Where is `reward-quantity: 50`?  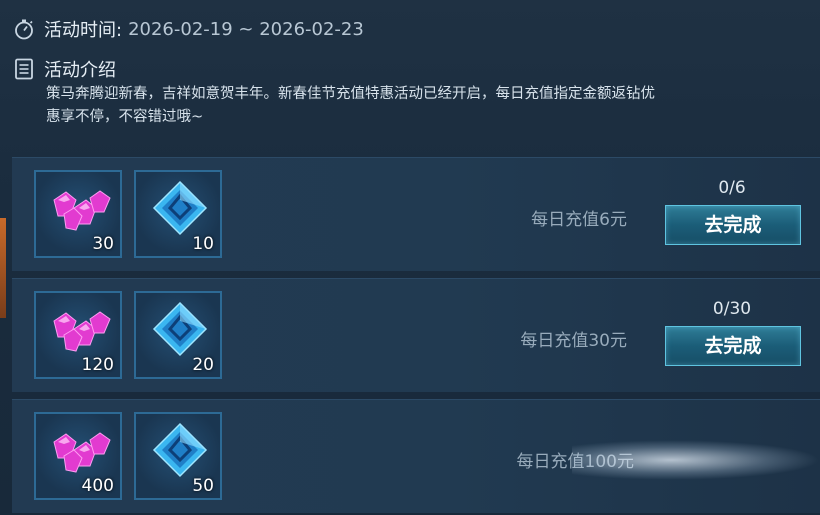
reward-quantity: 50 is located at coordinates (203, 486).